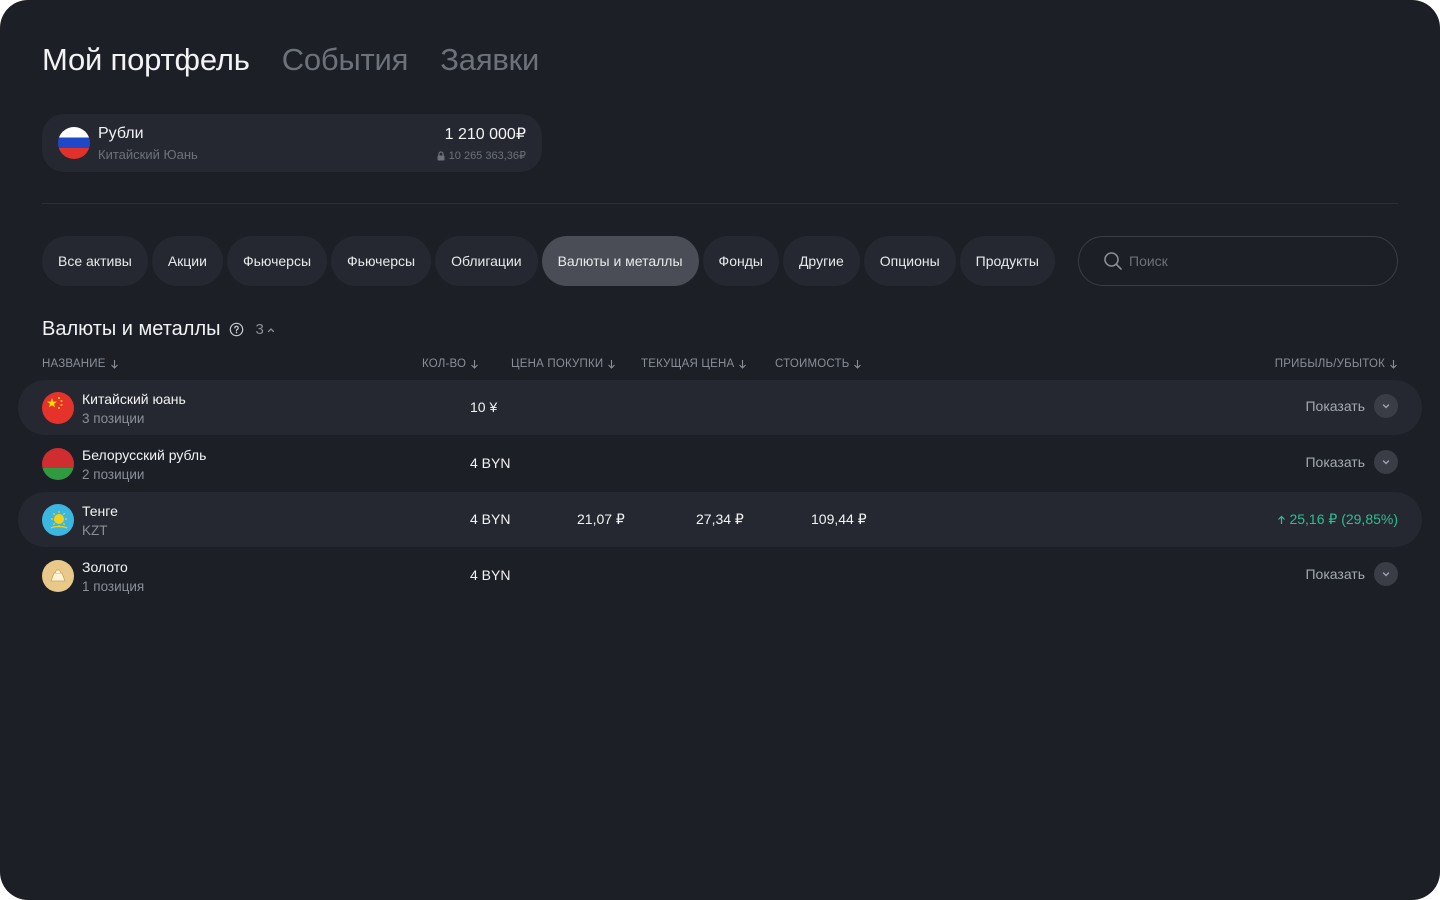  Describe the element at coordinates (100, 511) in the screenshot. I see `asset-name: Тенге` at that location.